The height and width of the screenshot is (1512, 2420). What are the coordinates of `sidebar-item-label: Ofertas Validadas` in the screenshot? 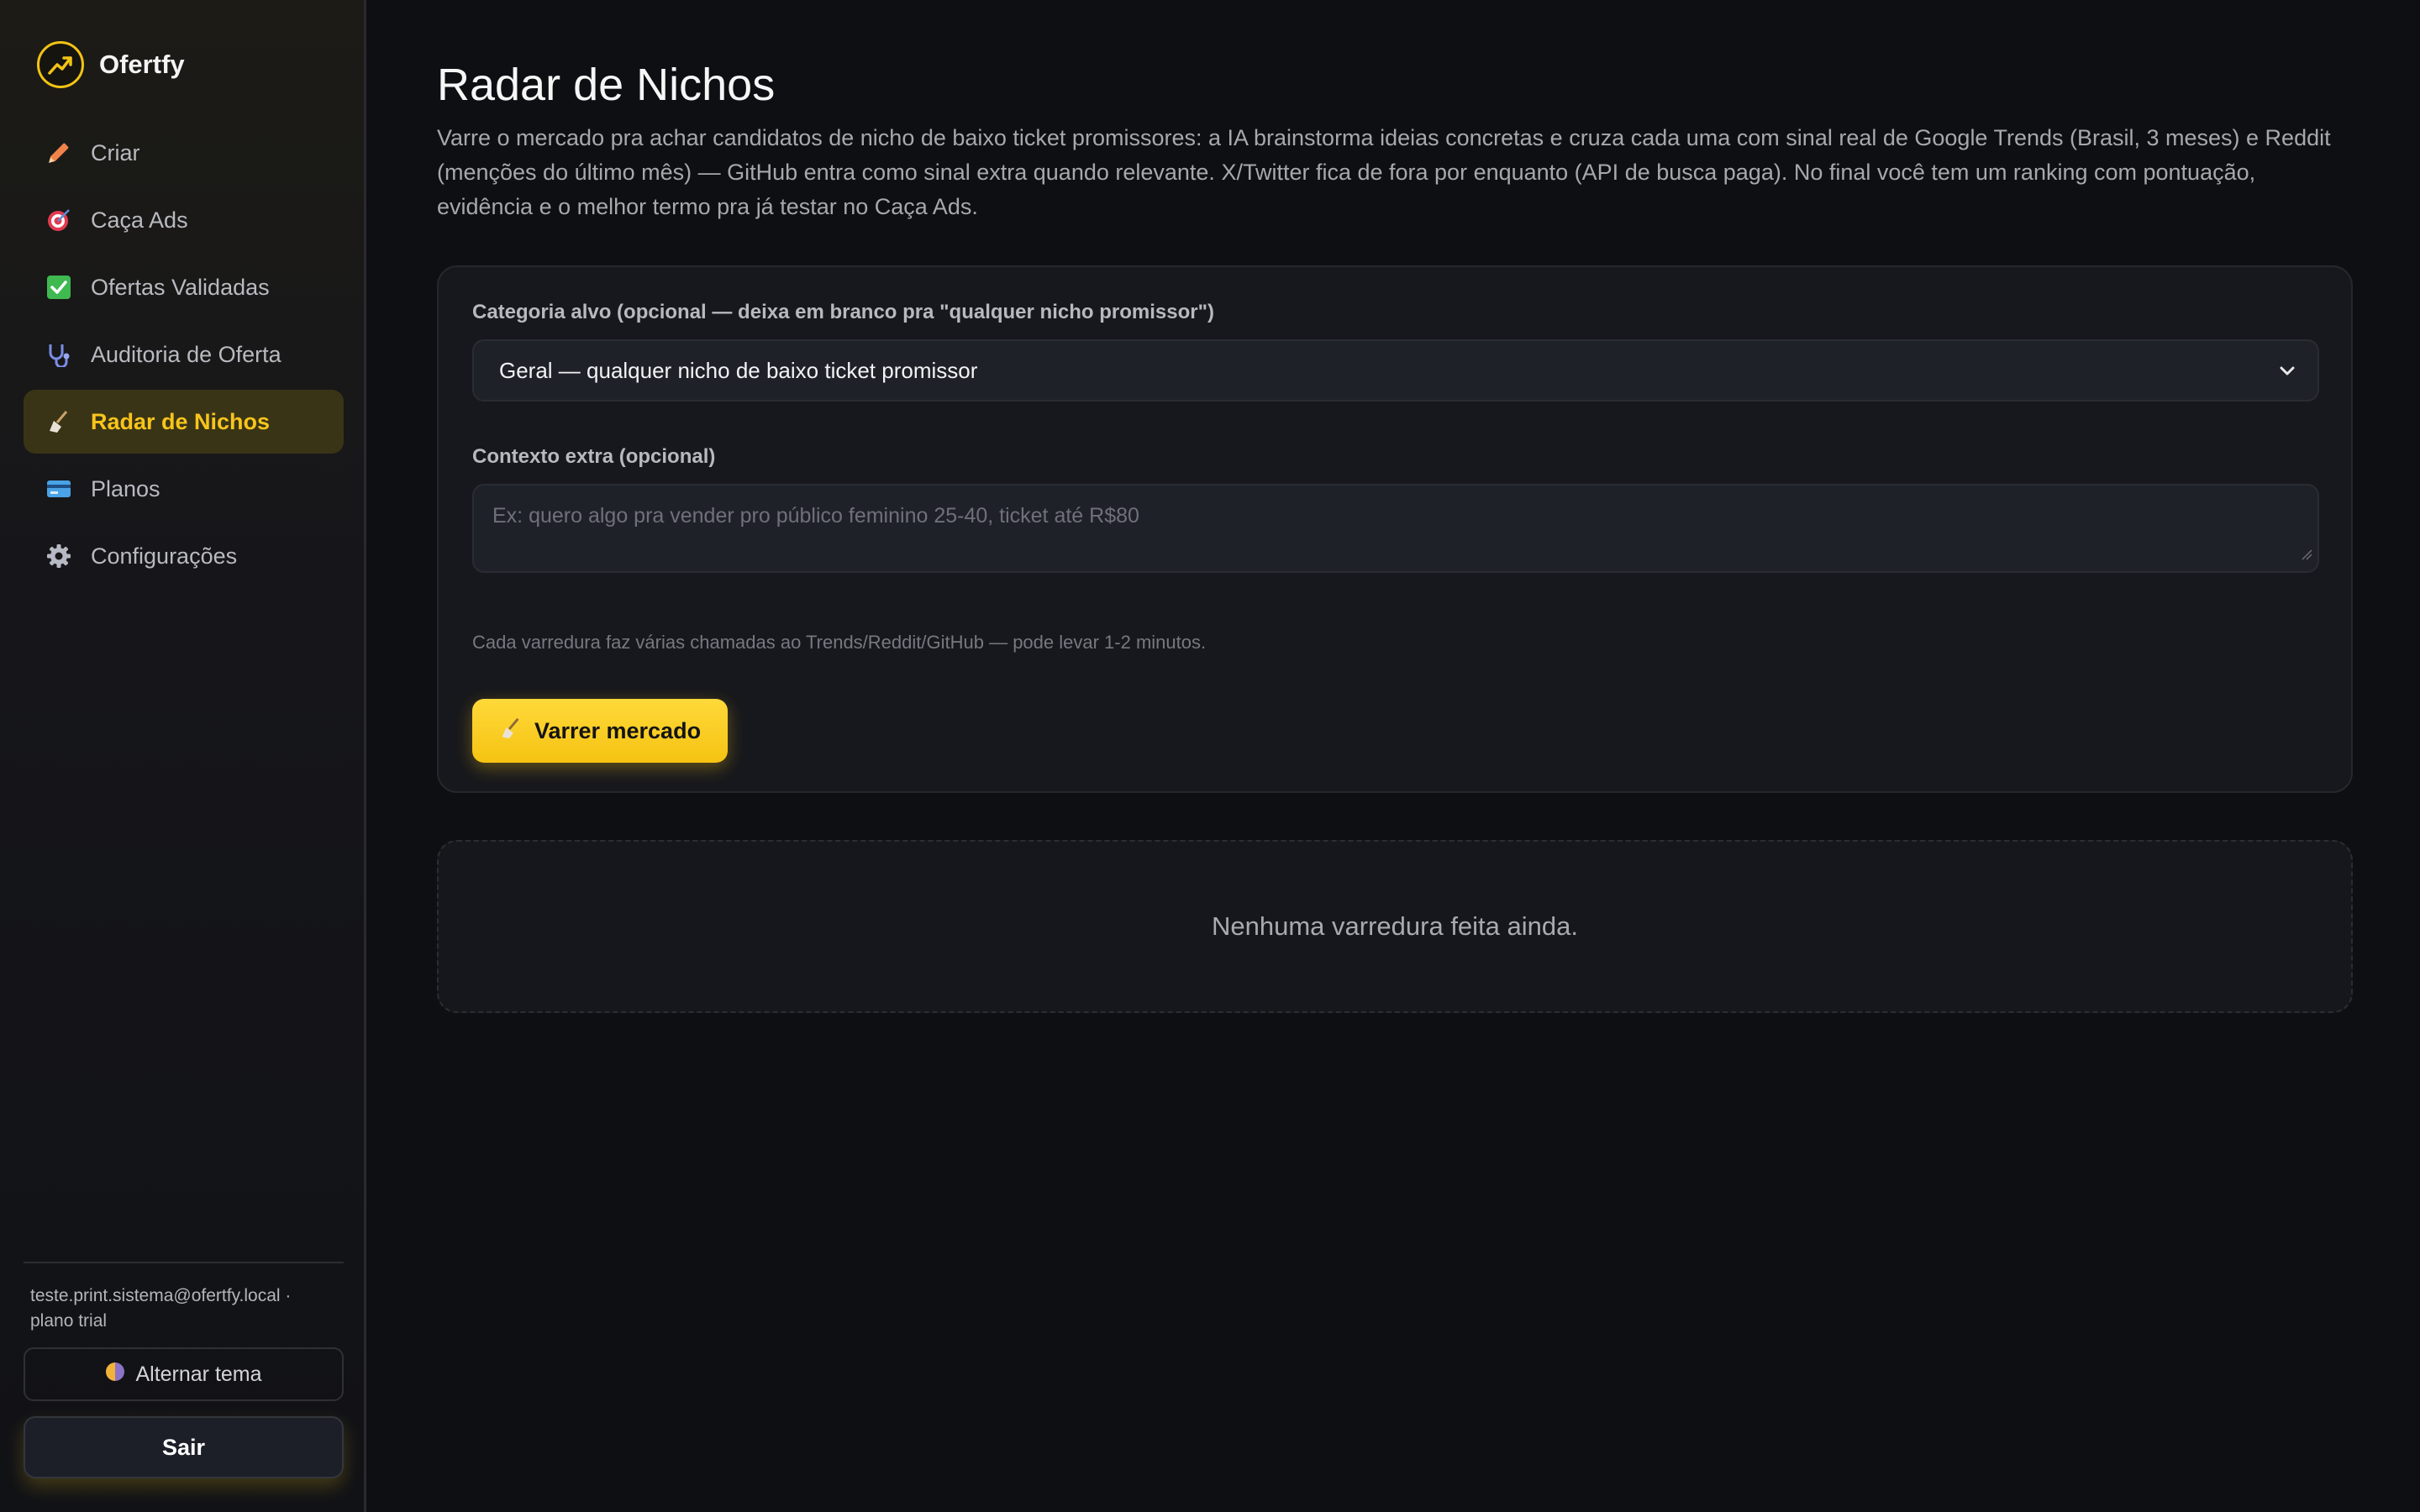 It's located at (180, 287).